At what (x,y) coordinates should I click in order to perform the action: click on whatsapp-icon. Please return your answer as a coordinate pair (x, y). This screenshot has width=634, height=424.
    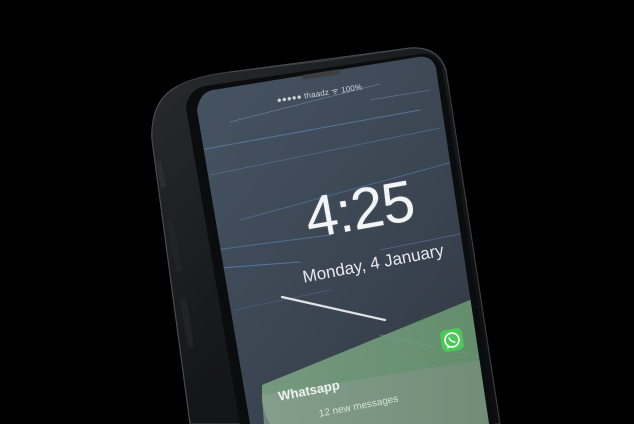
    Looking at the image, I should click on (452, 340).